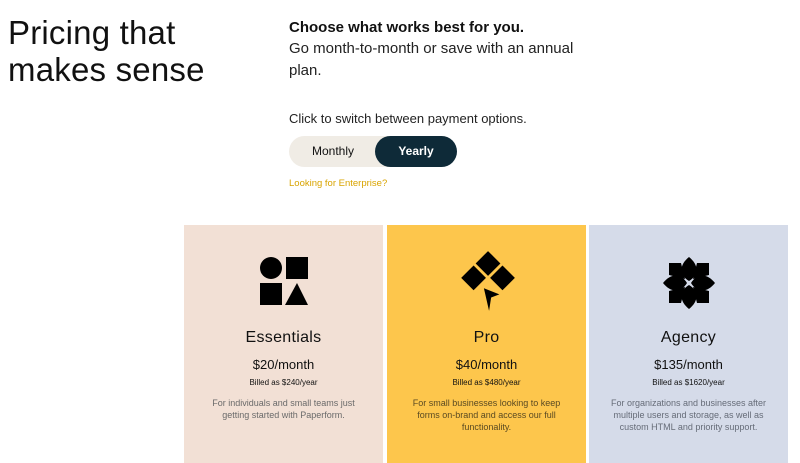 The width and height of the screenshot is (800, 463). Describe the element at coordinates (284, 281) in the screenshot. I see `shapes-icon` at that location.